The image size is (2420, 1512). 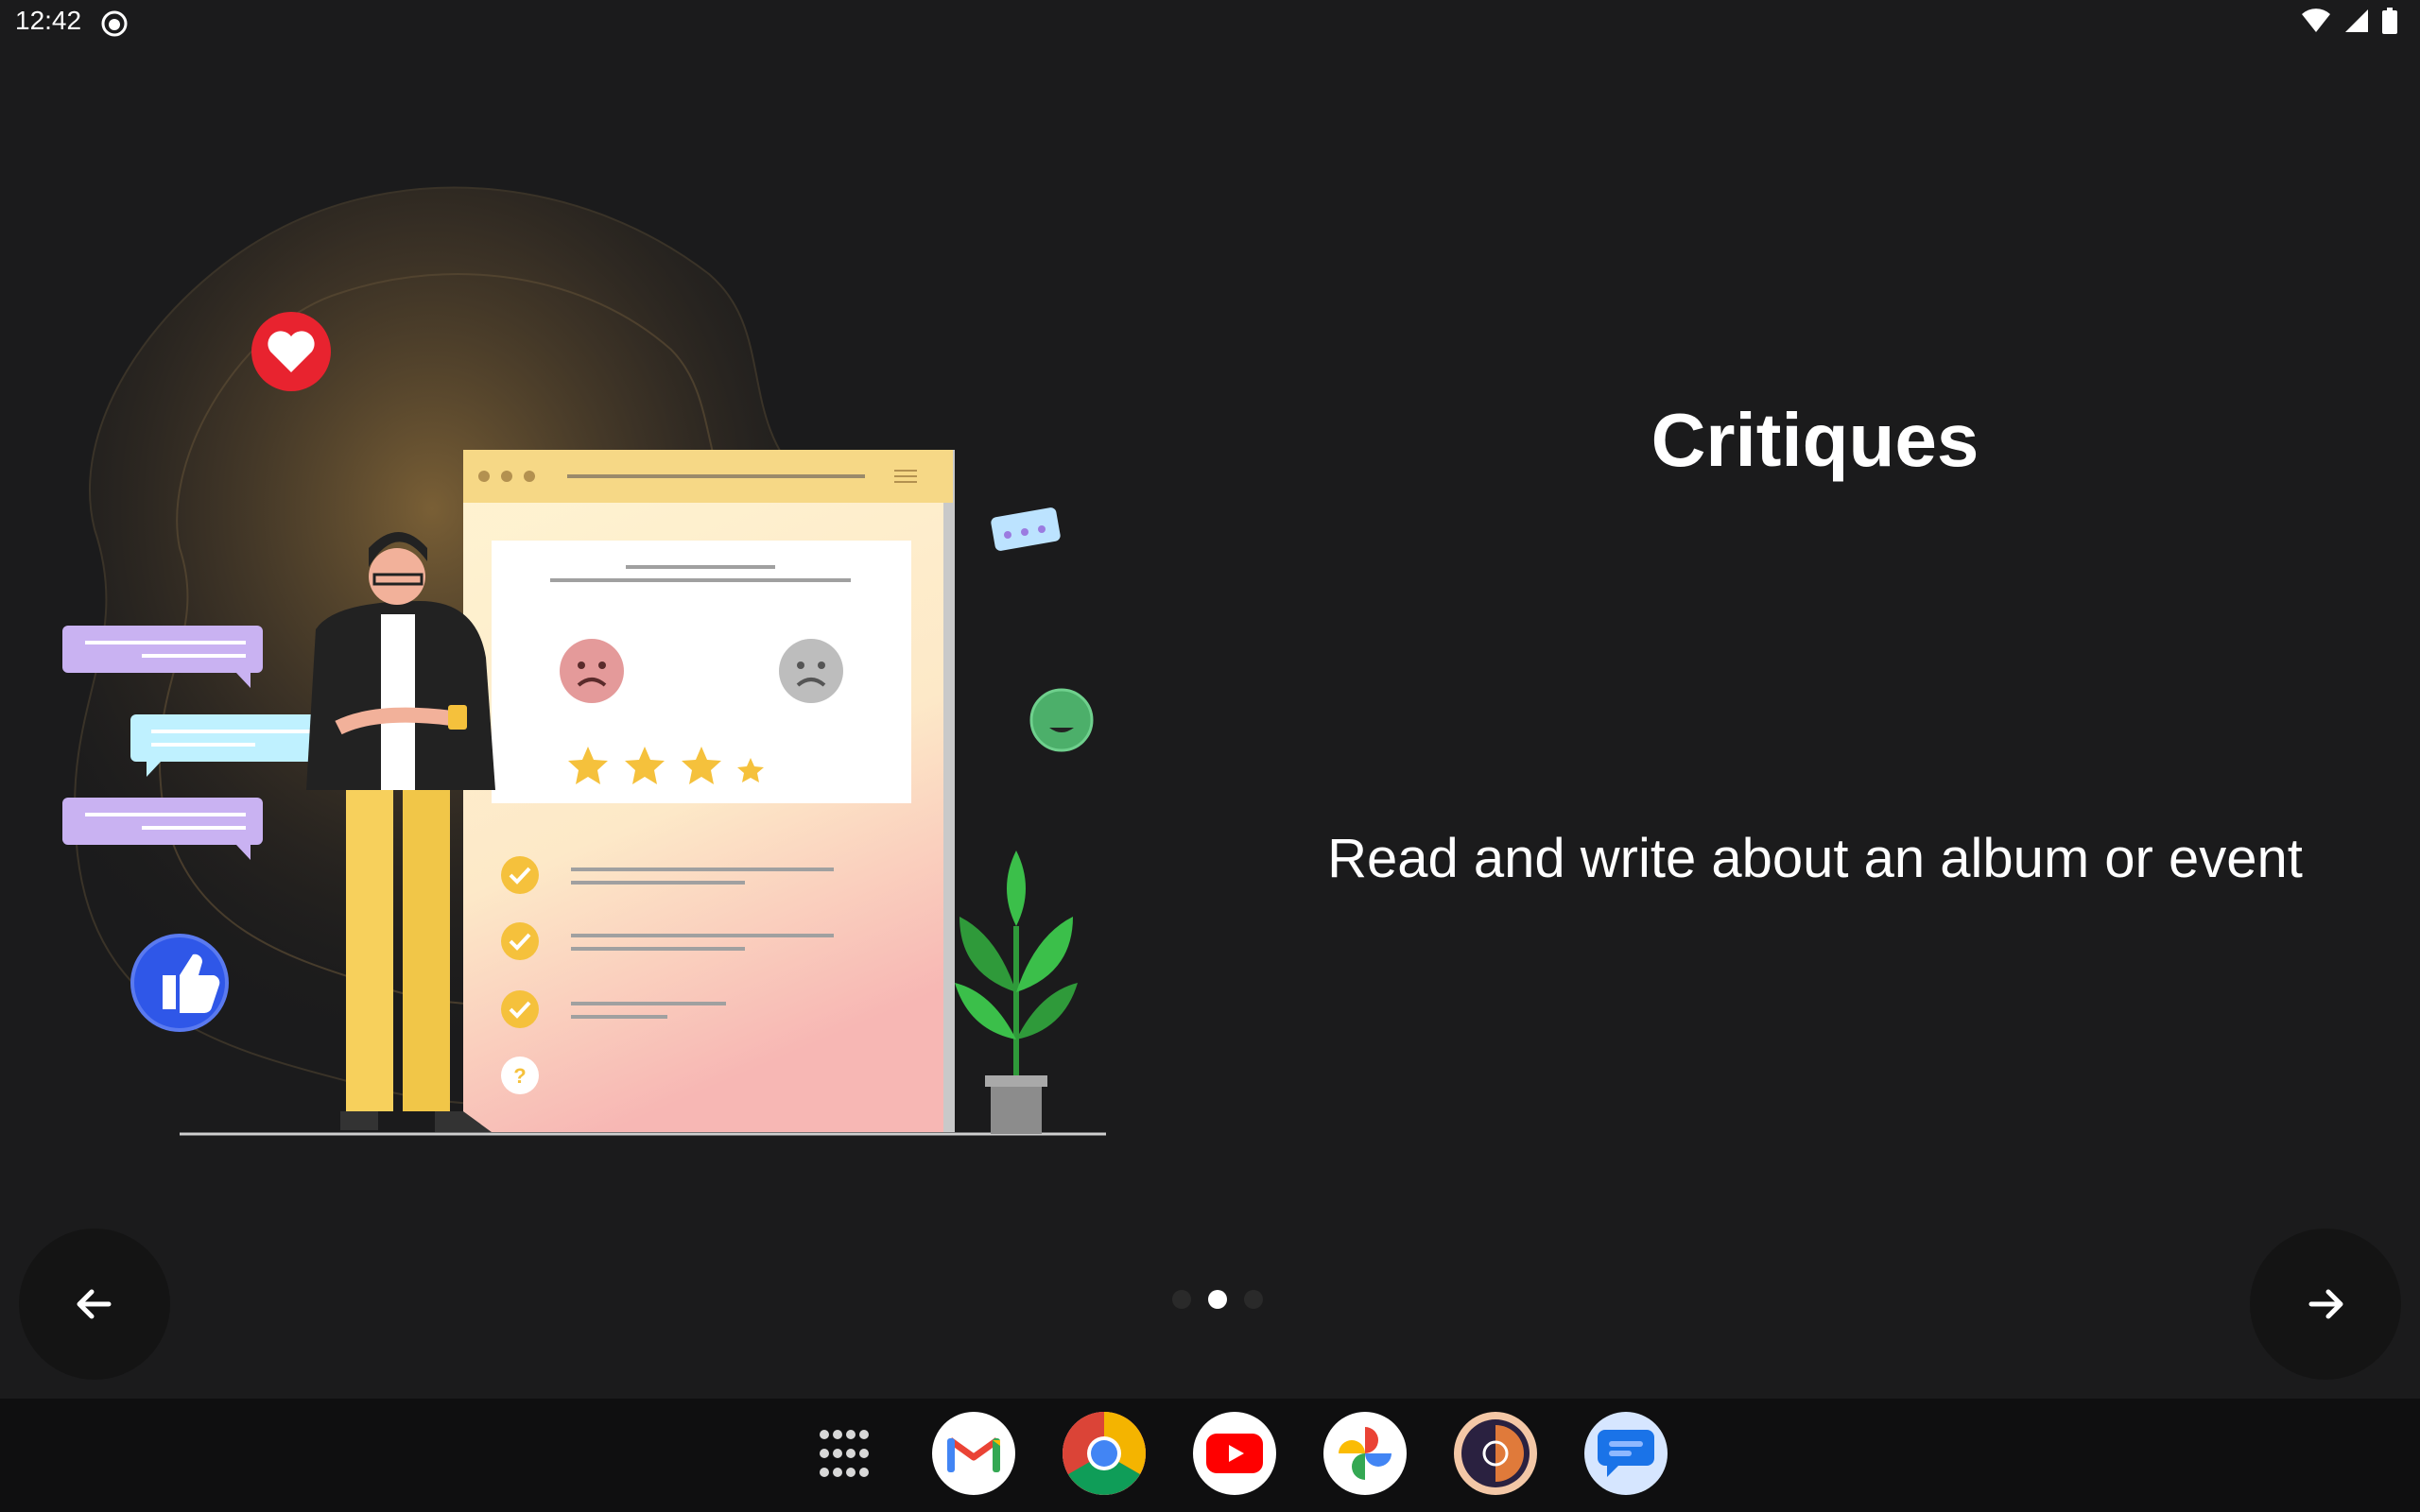 I want to click on gmail-app, so click(x=973, y=1453).